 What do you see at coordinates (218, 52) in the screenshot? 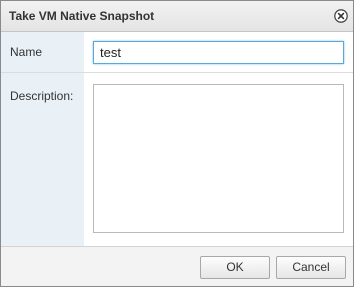
I see `name-input` at bounding box center [218, 52].